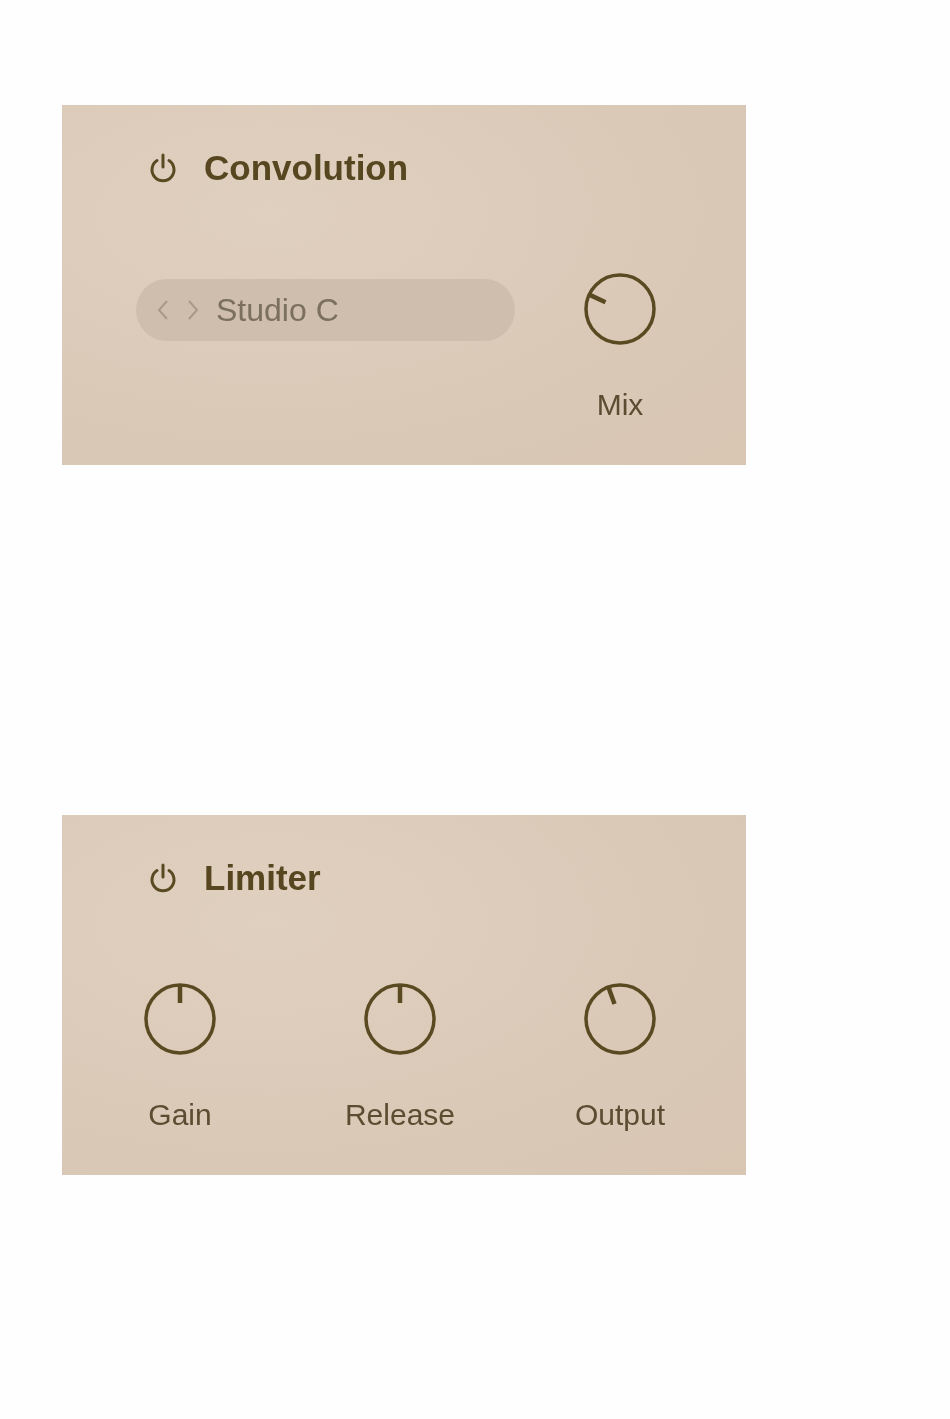 The width and height of the screenshot is (950, 1419). I want to click on preset-name: Studio C, so click(277, 310).